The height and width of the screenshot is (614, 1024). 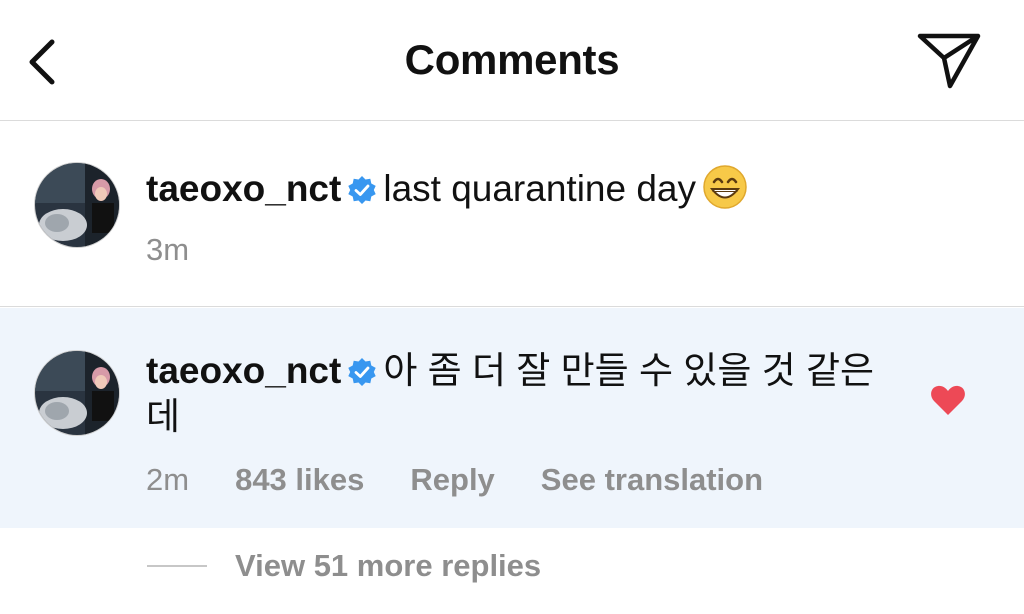 What do you see at coordinates (516, 394) in the screenshot?
I see `comment-text-line: taeoxo_nct 아 좀 더 잘 만들 수 있을 것 같은데` at bounding box center [516, 394].